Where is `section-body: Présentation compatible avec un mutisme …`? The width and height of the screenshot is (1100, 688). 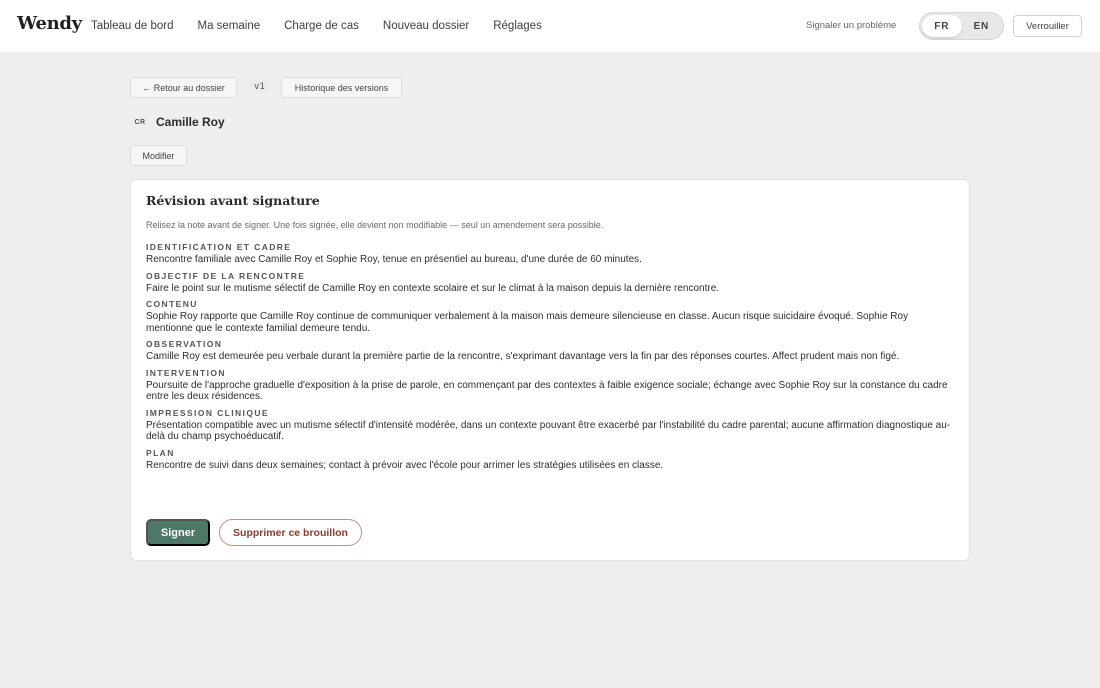 section-body: Présentation compatible avec un mutisme … is located at coordinates (548, 431).